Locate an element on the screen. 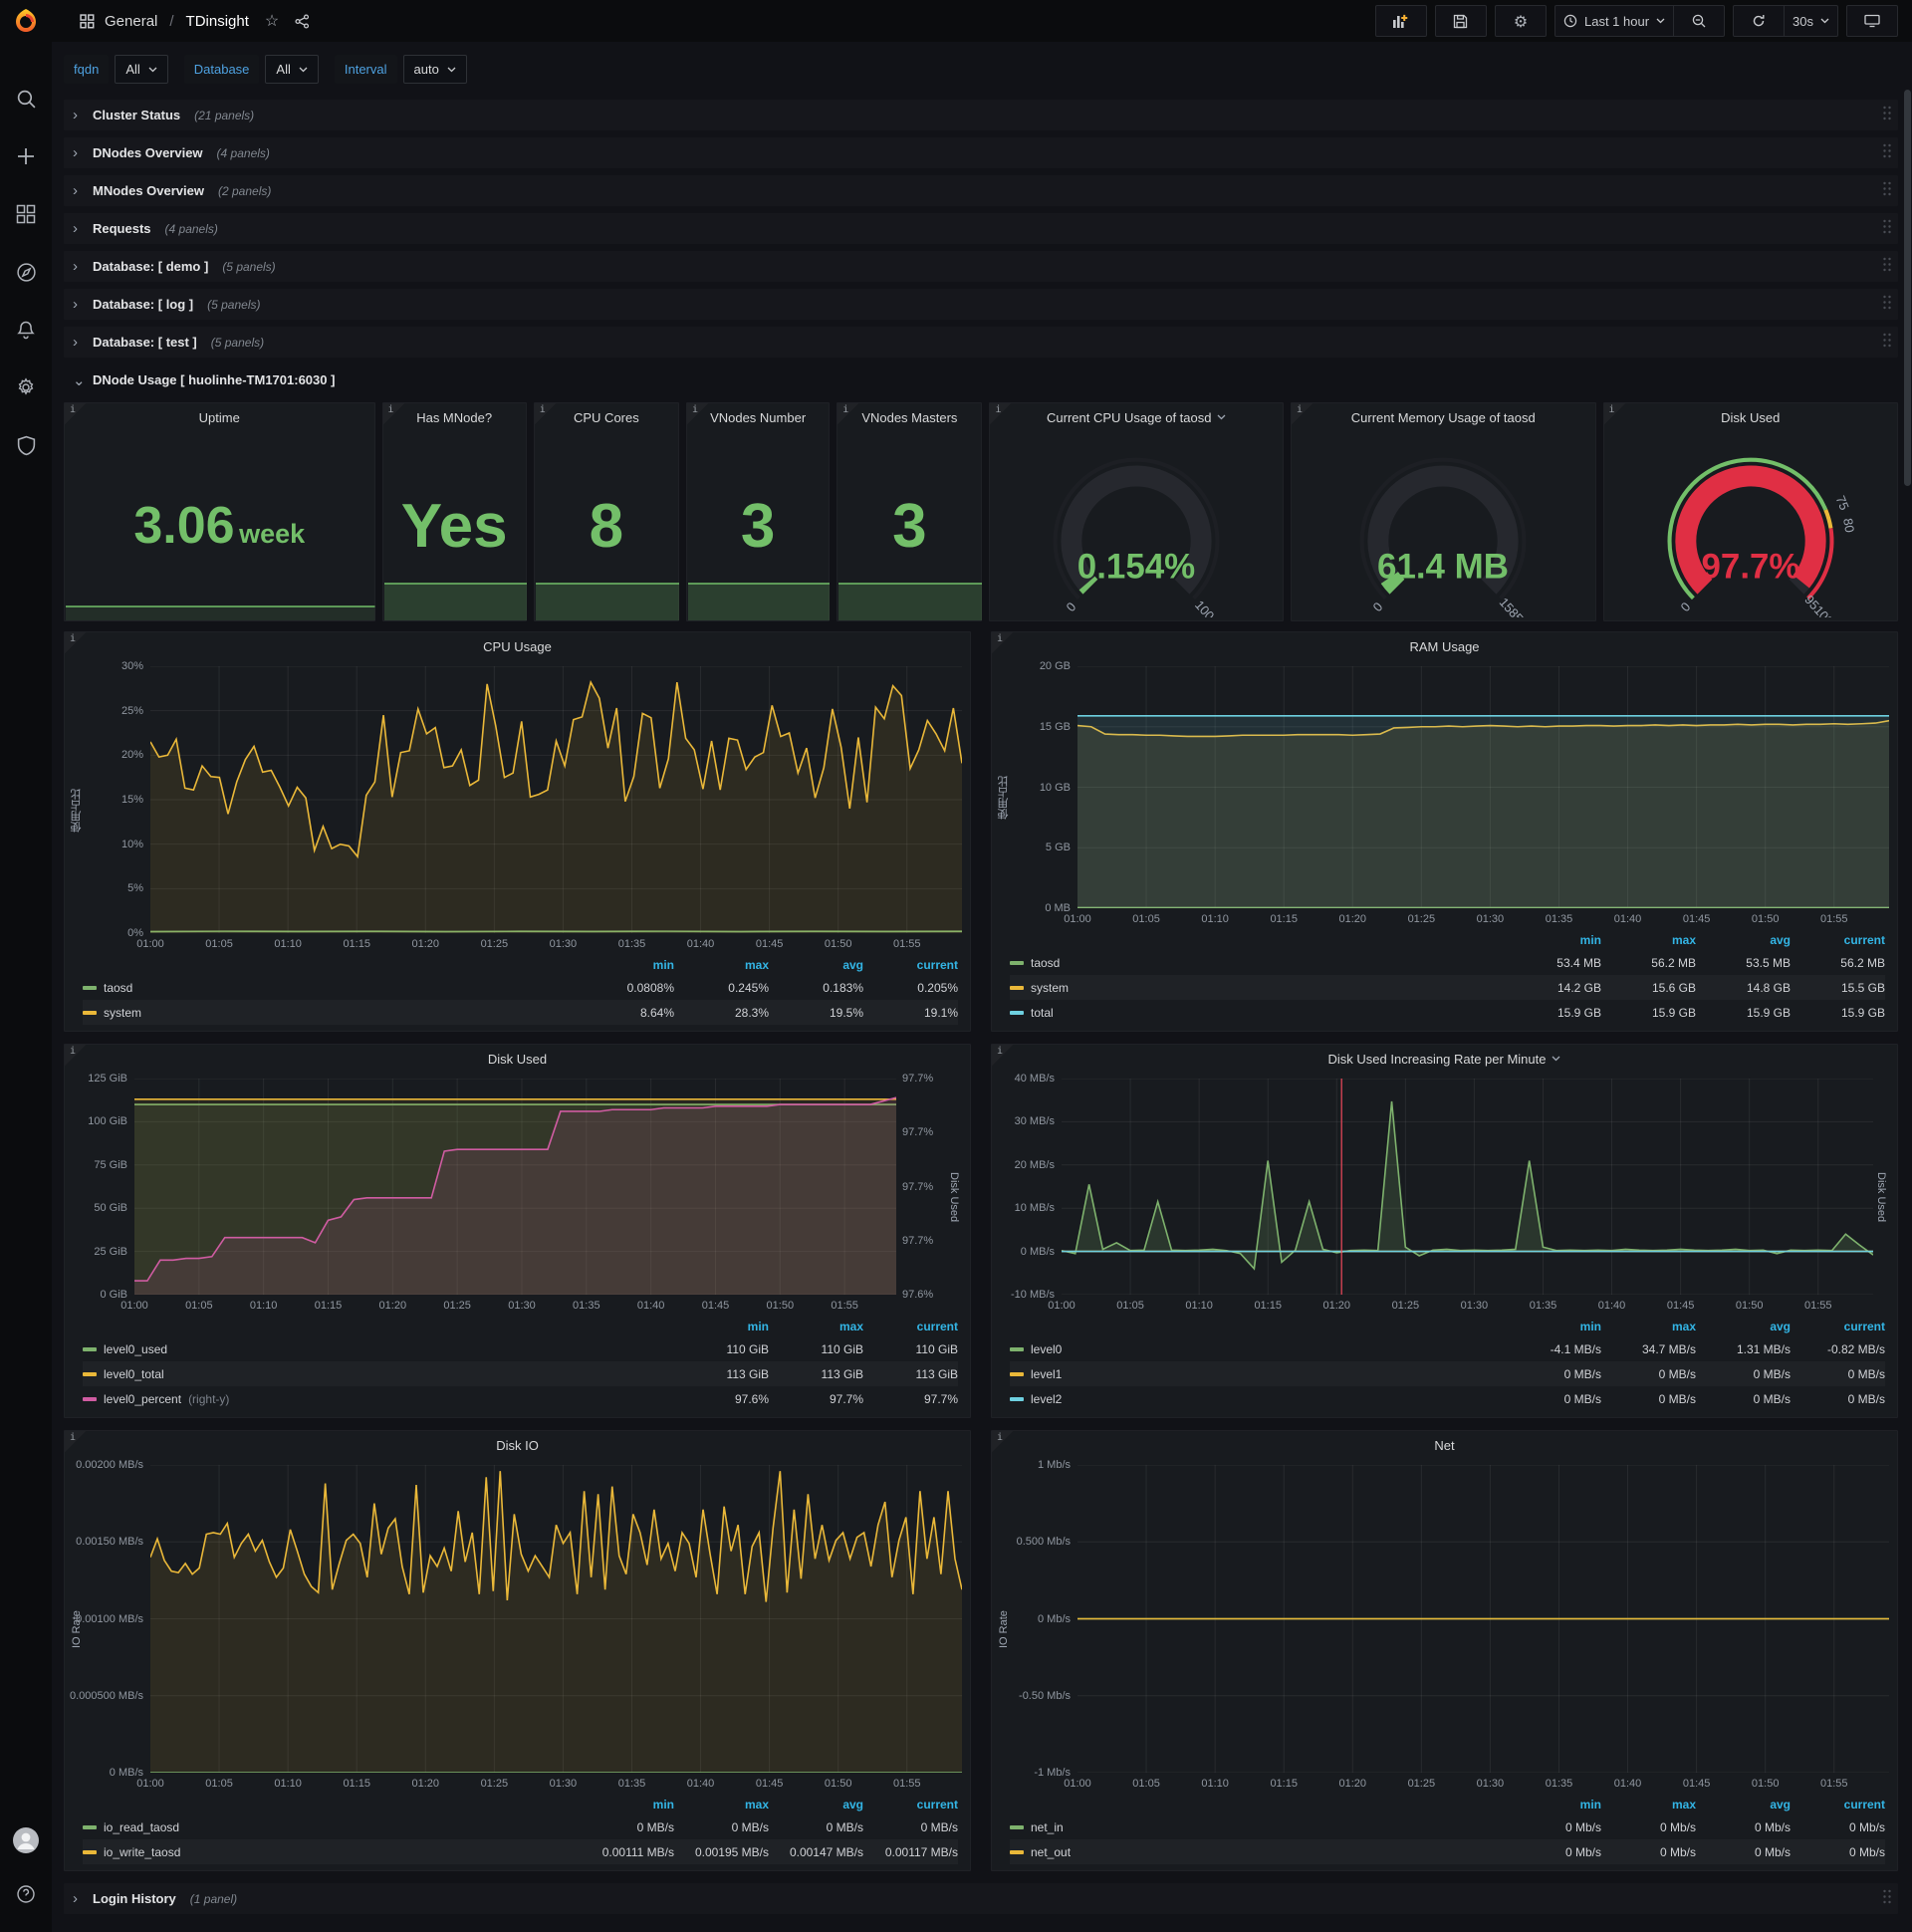 The image size is (1912, 1932). row-header-database-demo-: › Database: [ demo ] (5 panels) is located at coordinates (981, 266).